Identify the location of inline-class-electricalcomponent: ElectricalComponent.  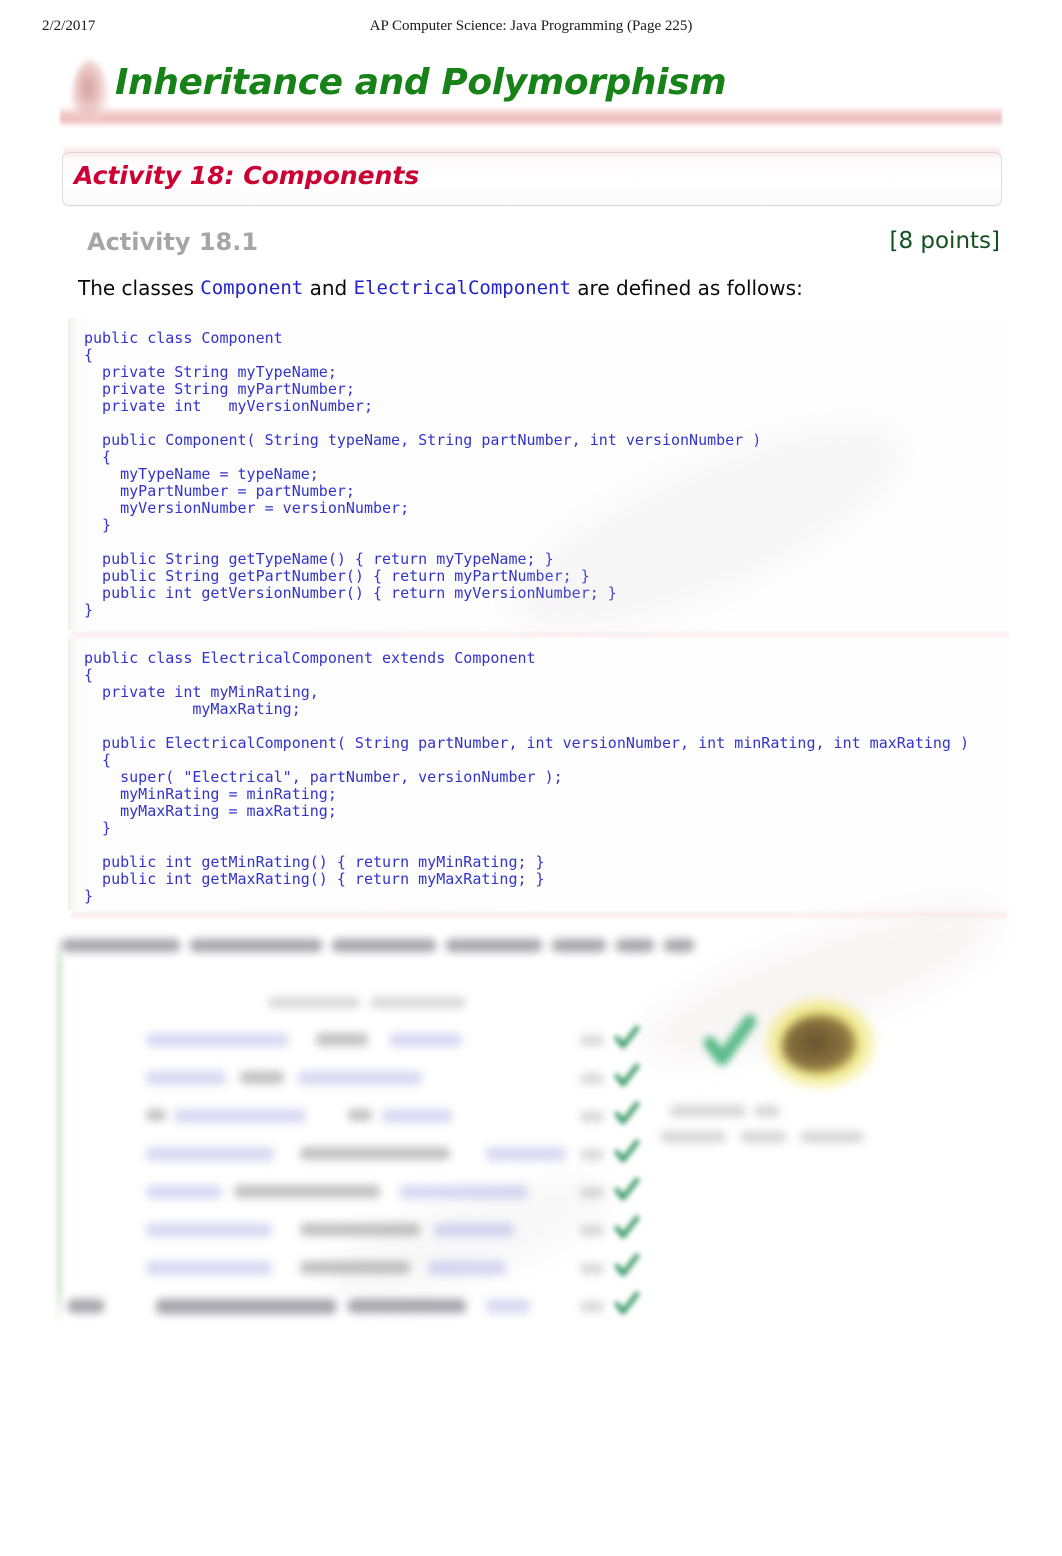
(462, 288).